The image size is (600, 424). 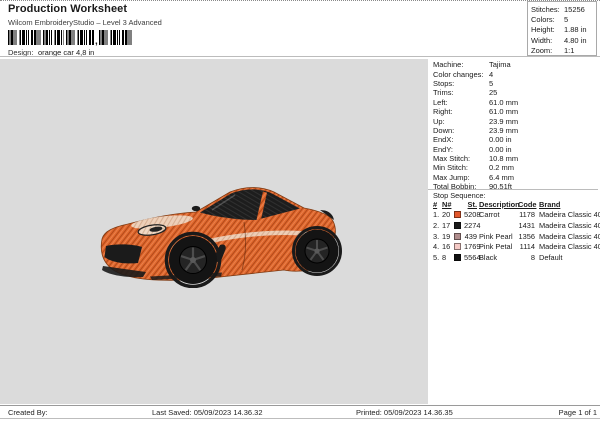 What do you see at coordinates (300, 56) in the screenshot?
I see `header-divider` at bounding box center [300, 56].